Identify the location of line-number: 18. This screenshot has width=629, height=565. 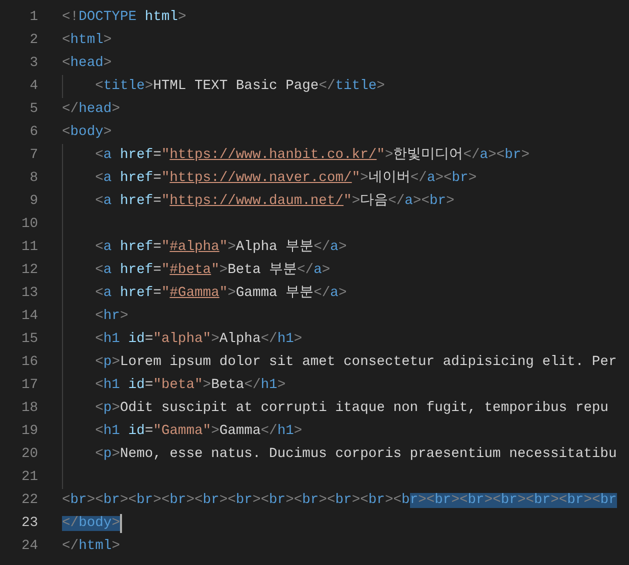
(29, 409).